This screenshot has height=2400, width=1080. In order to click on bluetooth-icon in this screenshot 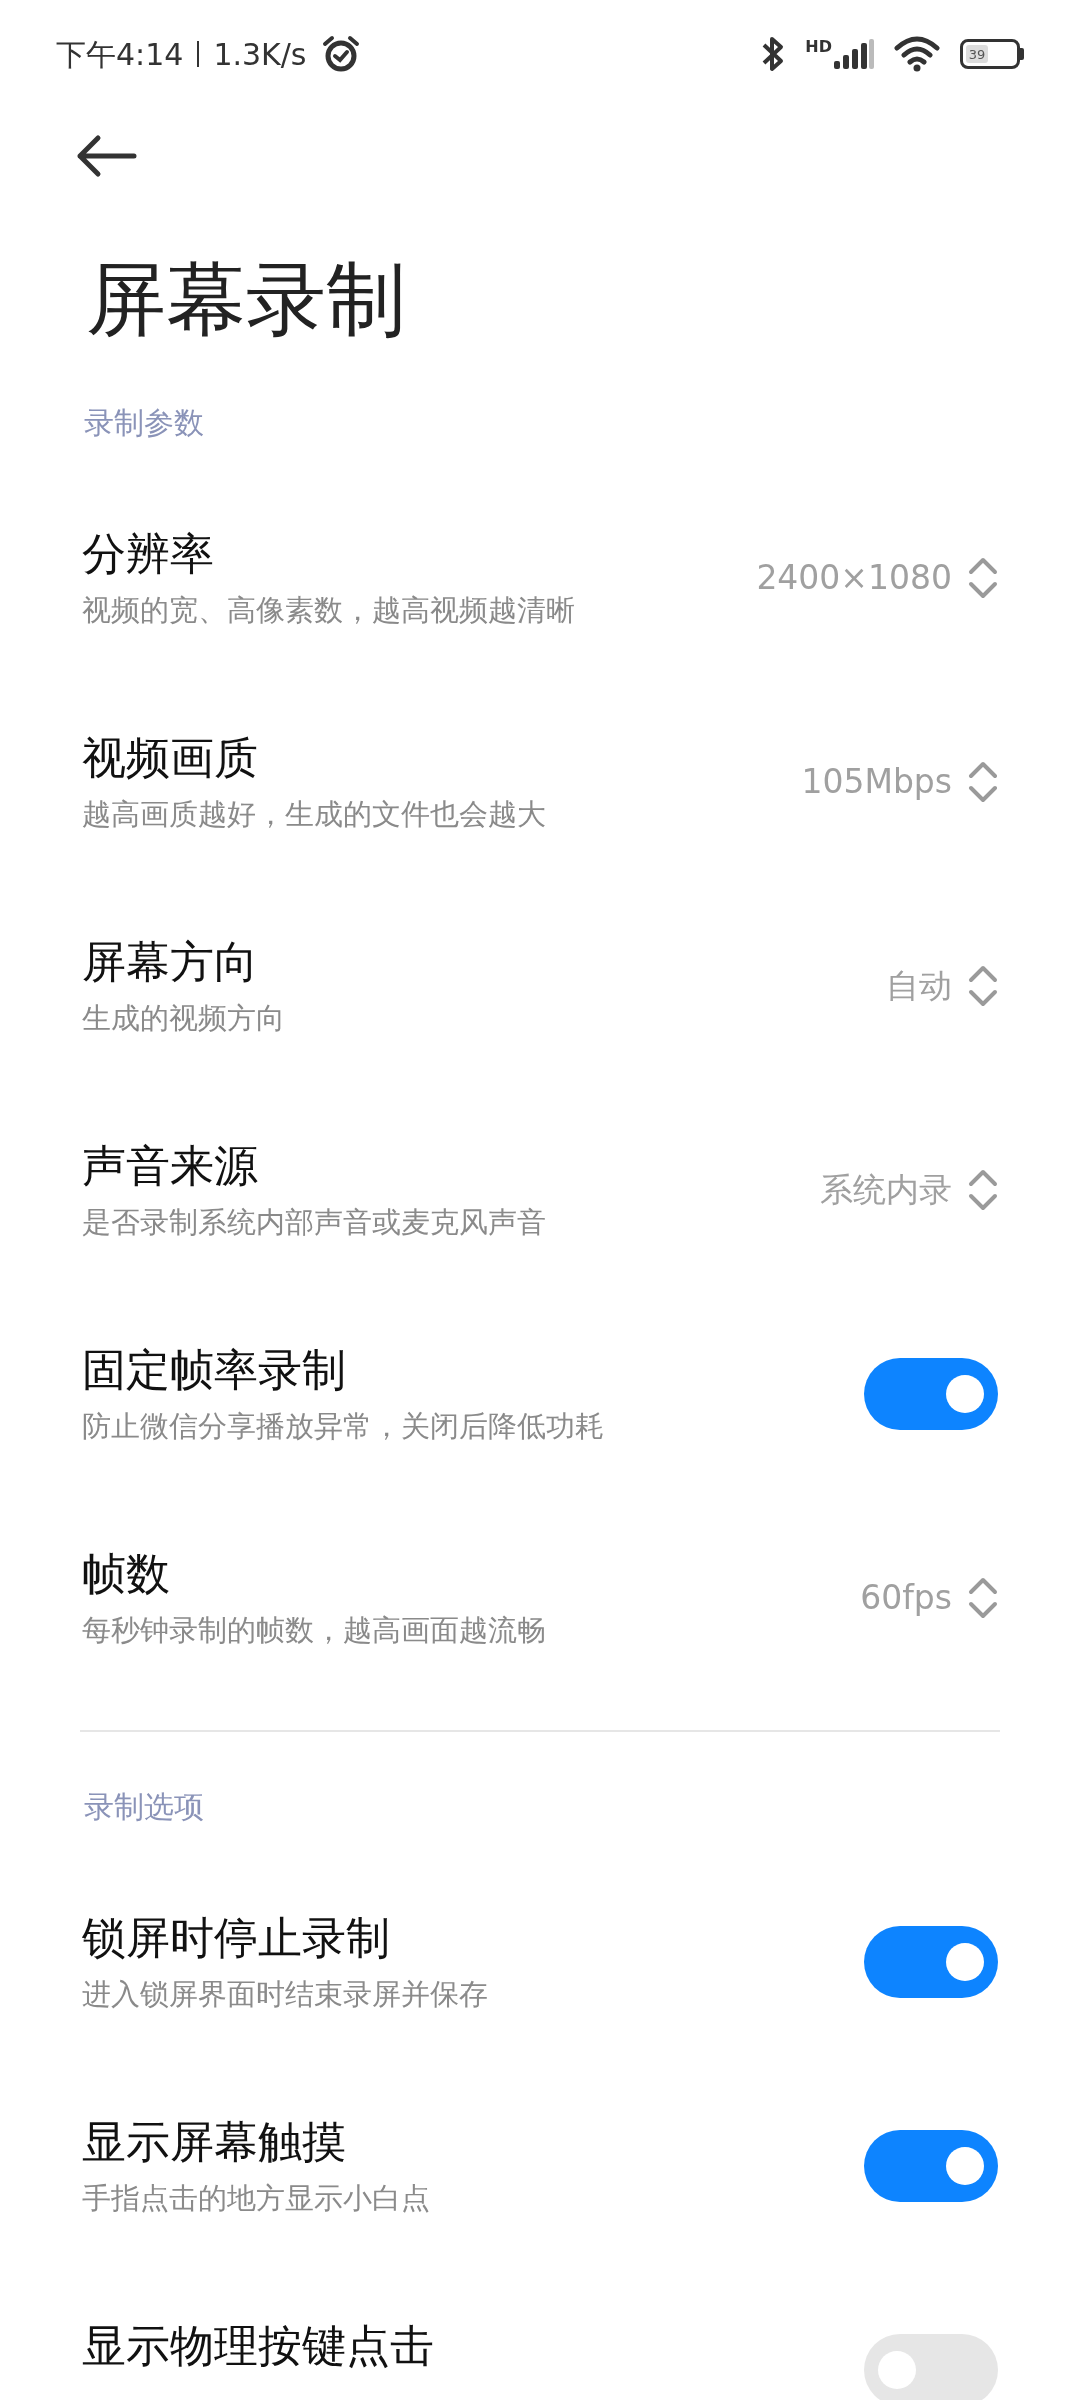, I will do `click(773, 54)`.